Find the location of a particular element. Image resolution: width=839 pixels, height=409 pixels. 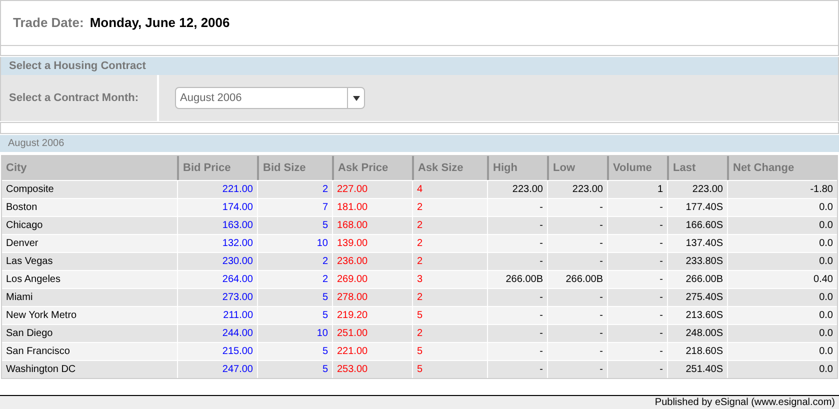

table-cell-text: Miami is located at coordinates (19, 298).